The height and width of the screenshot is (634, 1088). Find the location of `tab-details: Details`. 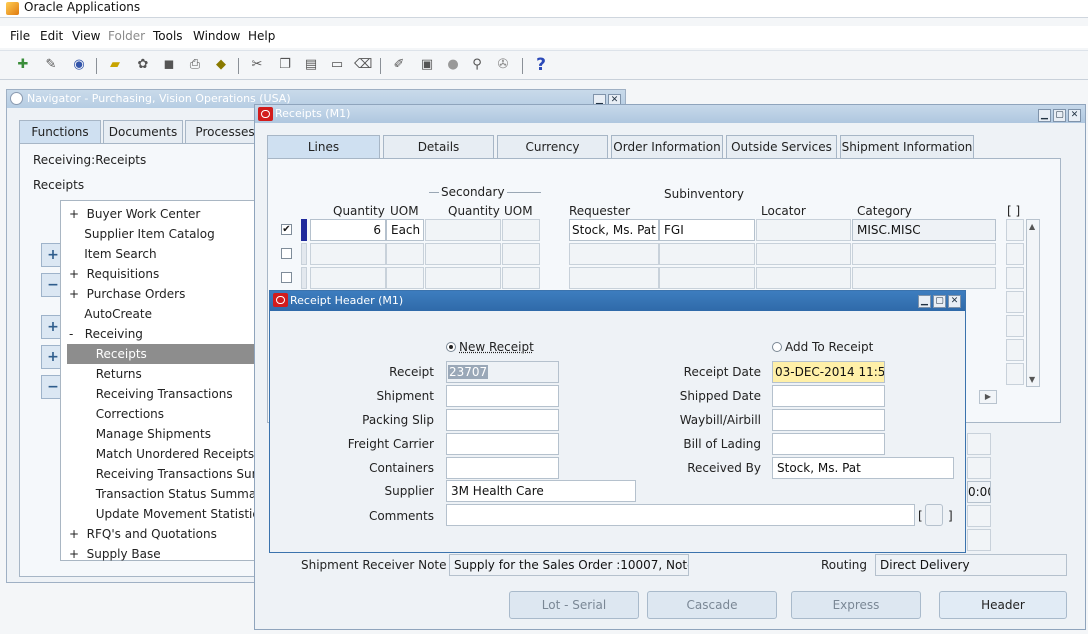

tab-details: Details is located at coordinates (438, 146).